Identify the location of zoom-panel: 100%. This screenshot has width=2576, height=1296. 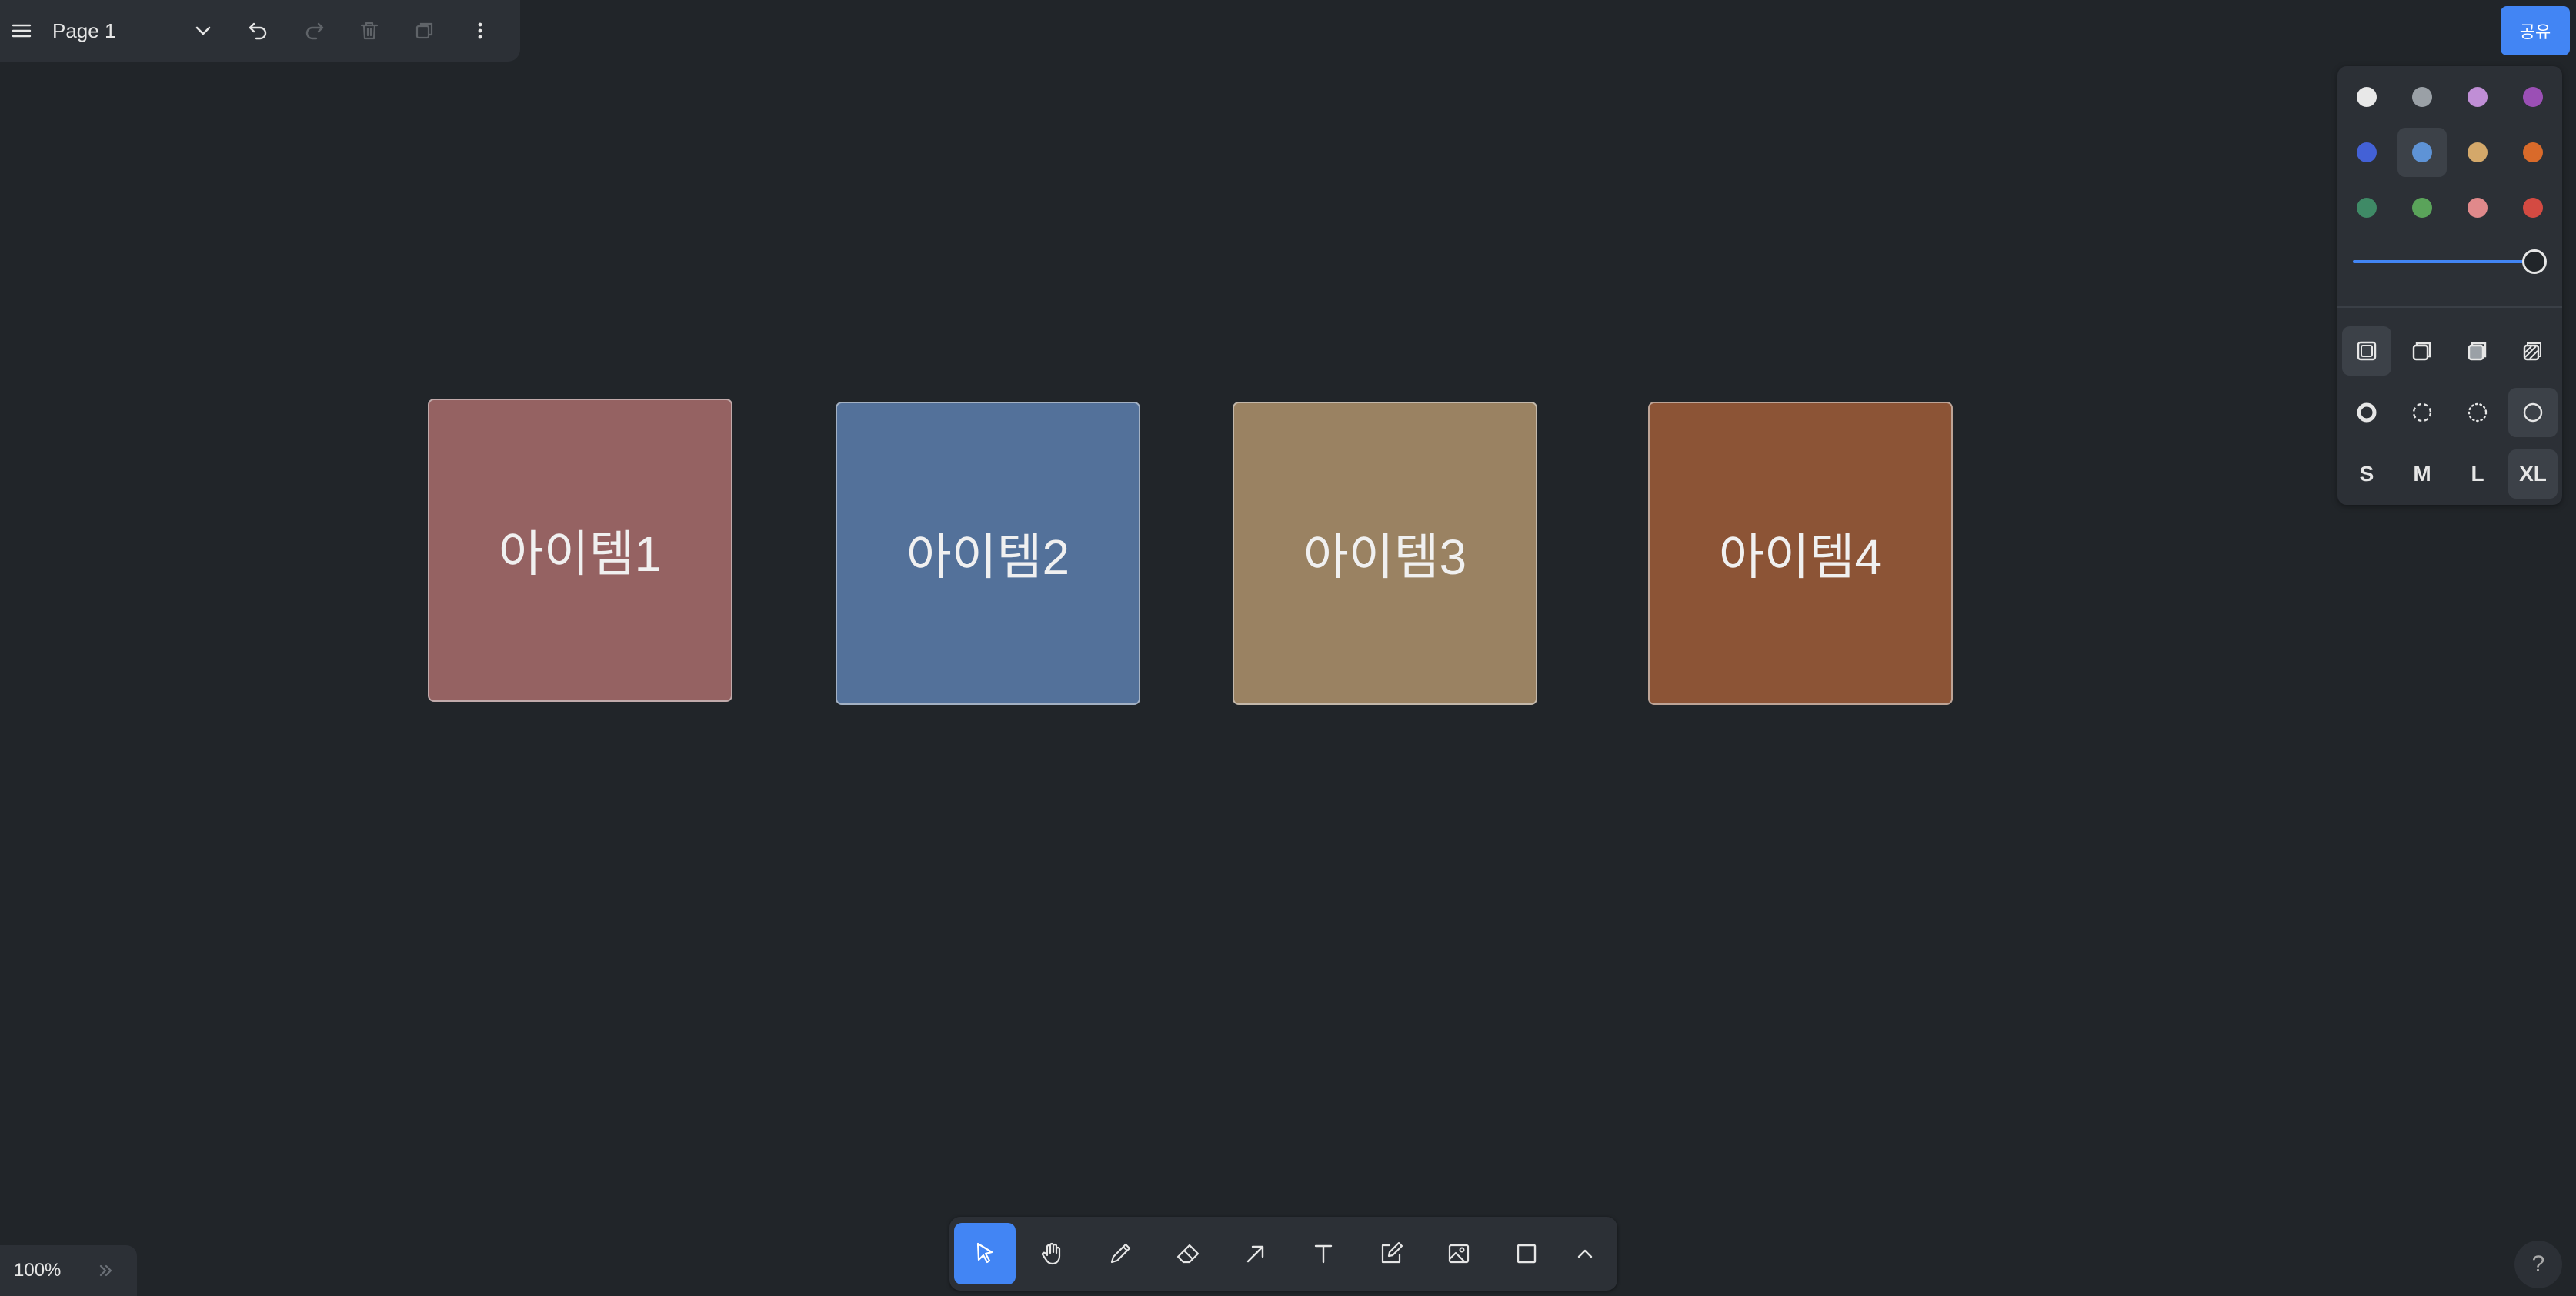
(69, 1270).